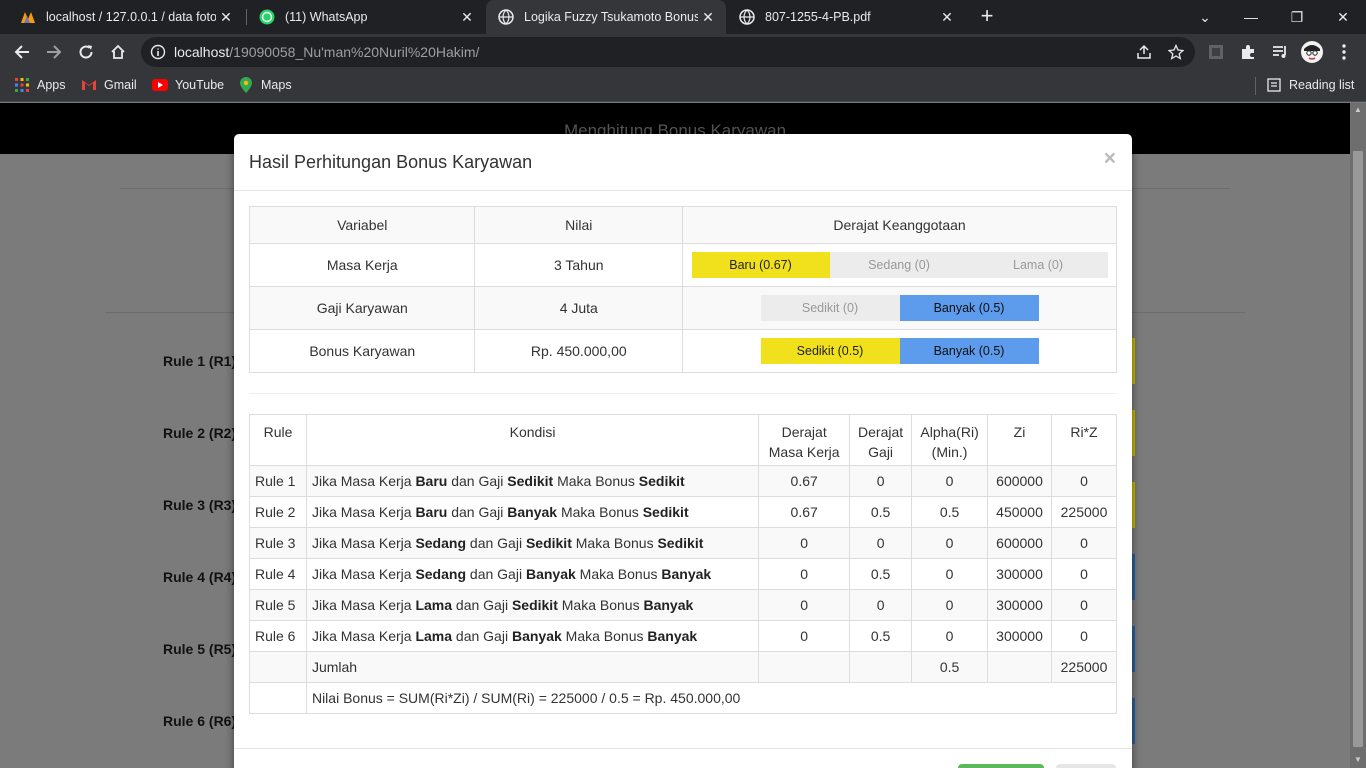  Describe the element at coordinates (579, 265) in the screenshot. I see `nilai-cell: 3 Tahun` at that location.